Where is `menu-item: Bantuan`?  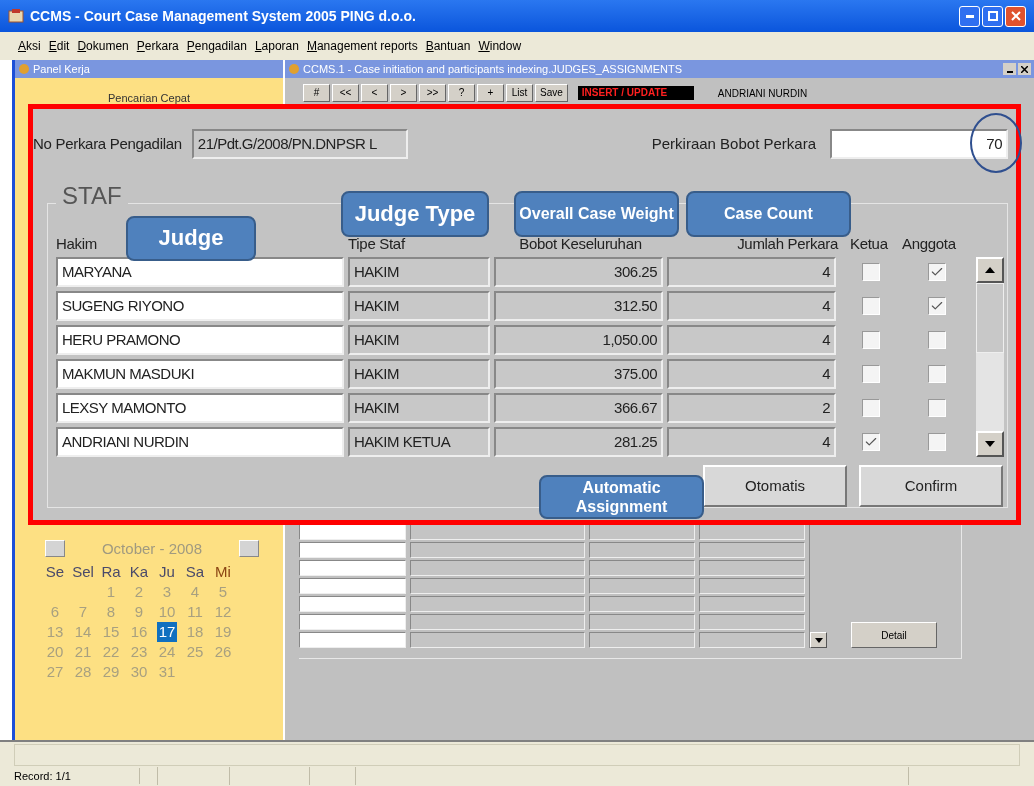
menu-item: Bantuan is located at coordinates (448, 46).